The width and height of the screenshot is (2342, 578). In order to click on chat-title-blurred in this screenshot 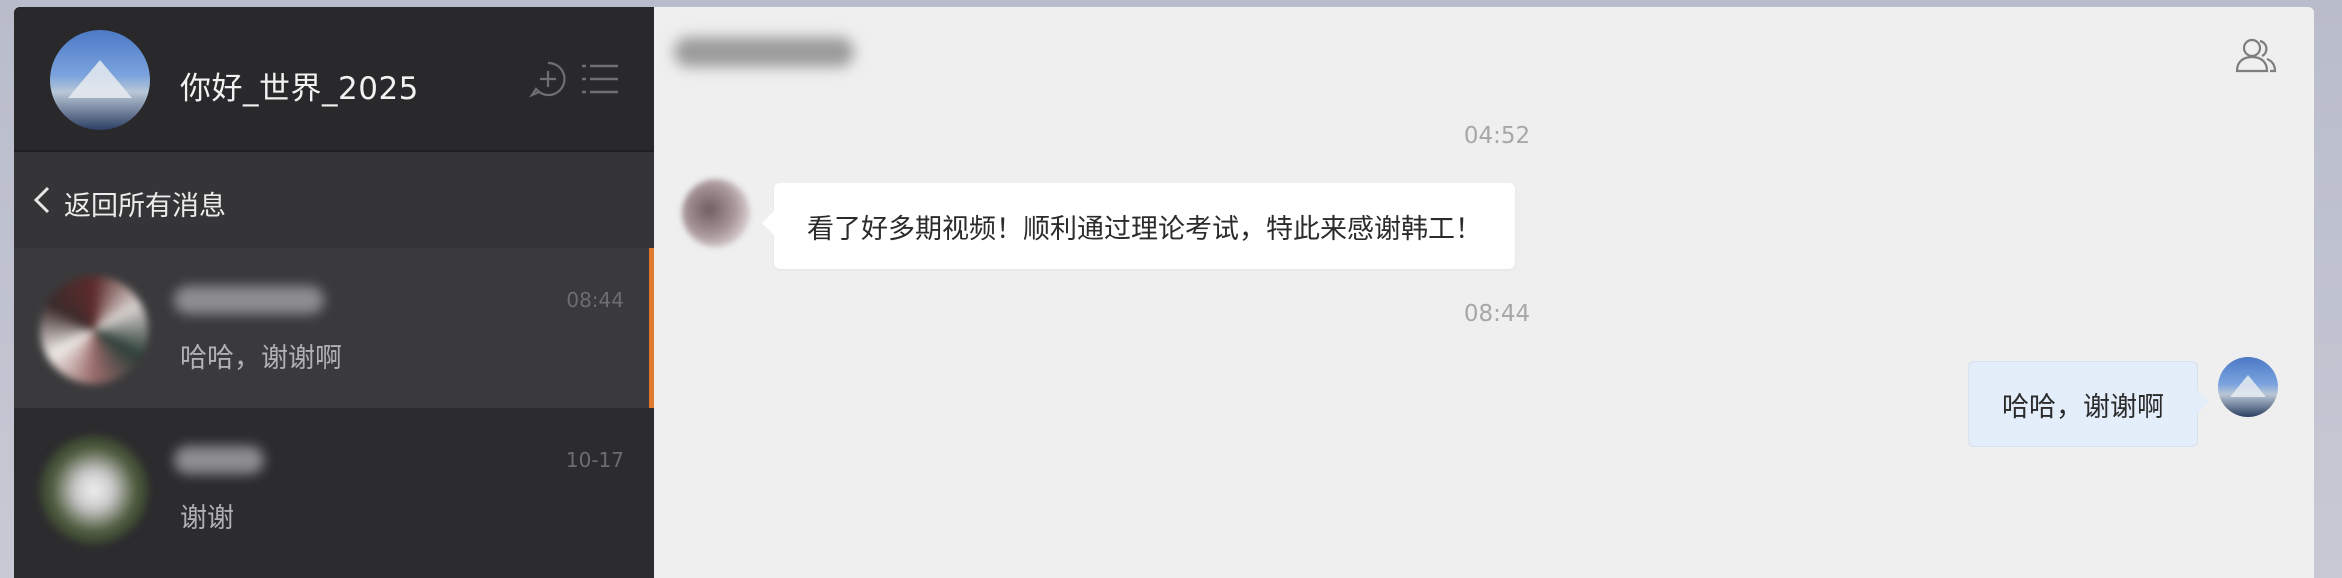, I will do `click(764, 52)`.